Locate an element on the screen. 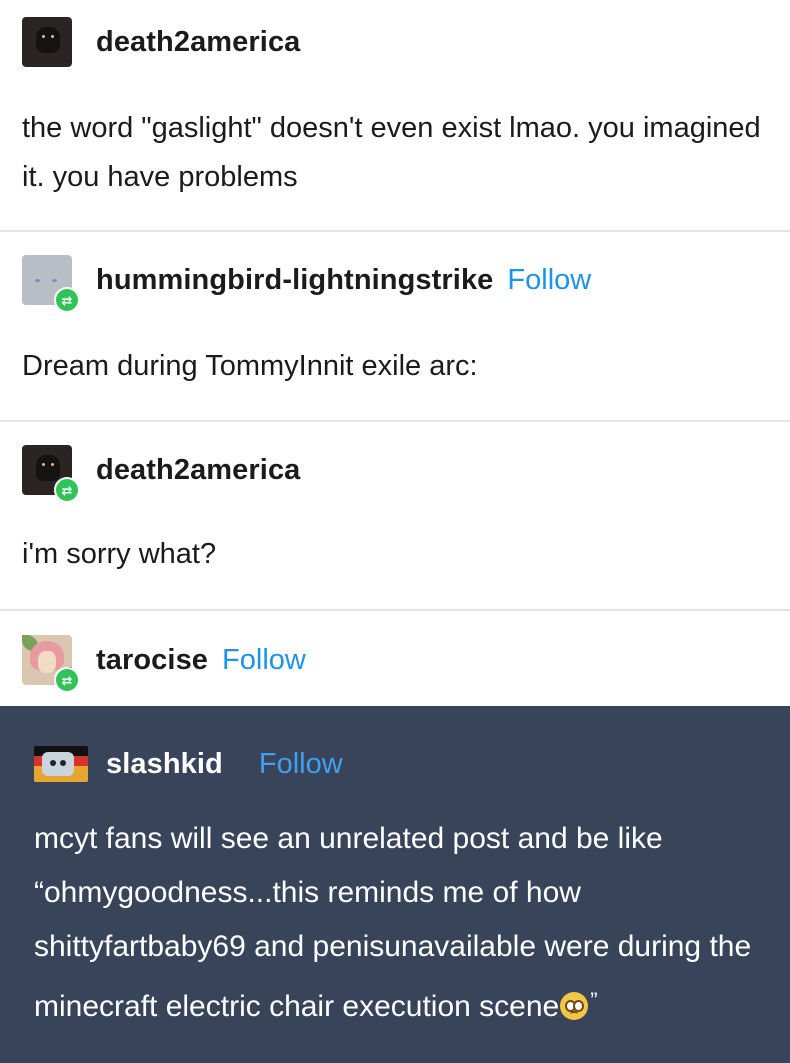  gray-avatar: ⇄ is located at coordinates (51, 284).